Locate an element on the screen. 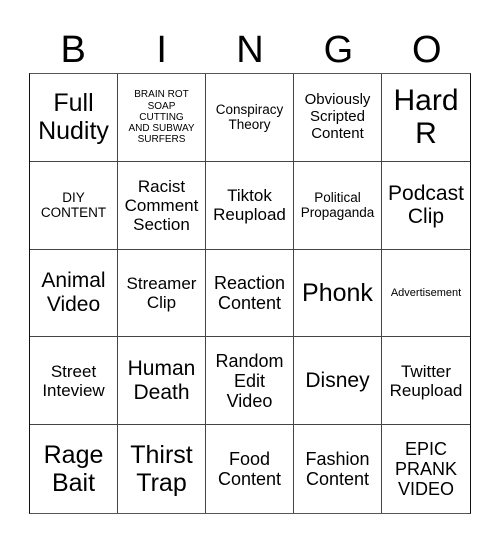 Image resolution: width=500 pixels, height=544 pixels. bingo-cell-n4: Random Edit Video is located at coordinates (250, 381).